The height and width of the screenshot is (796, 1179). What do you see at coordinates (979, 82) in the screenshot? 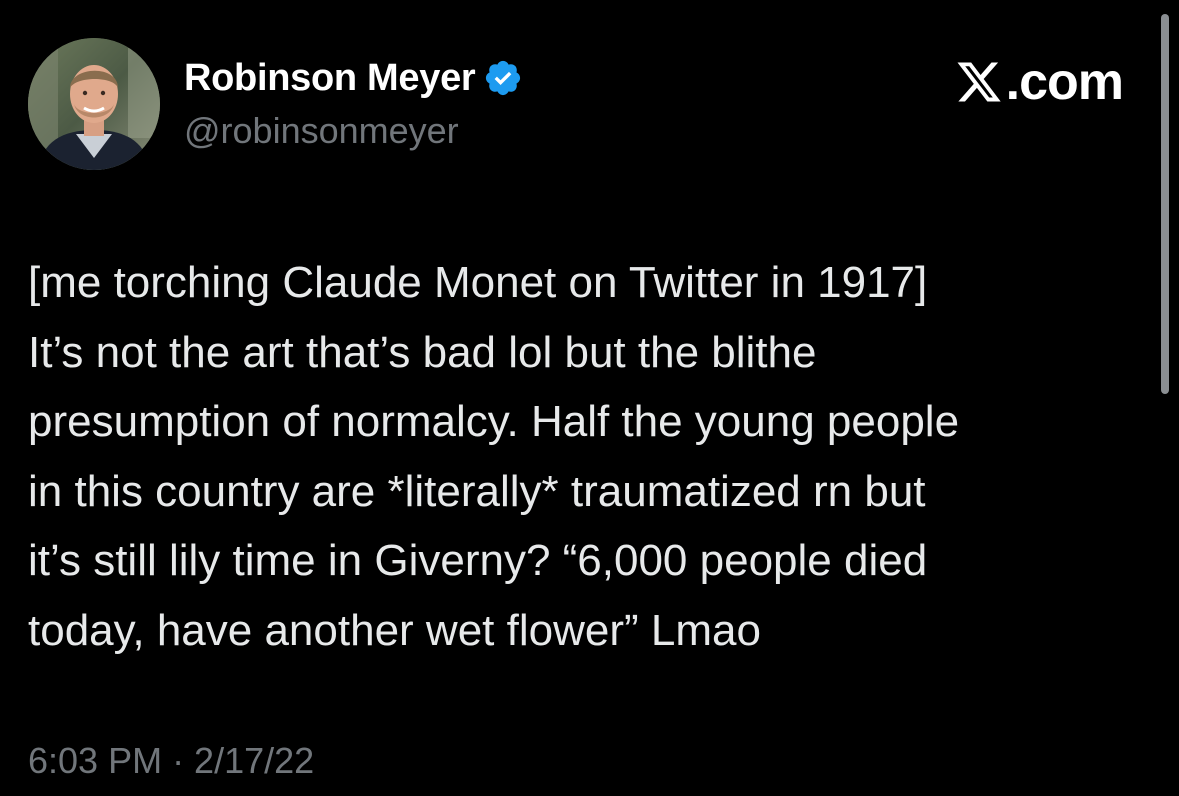
I see `x-logo-icon` at bounding box center [979, 82].